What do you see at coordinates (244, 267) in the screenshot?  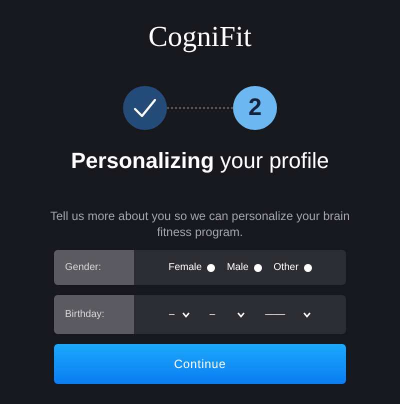 I see `radio-option: Male` at bounding box center [244, 267].